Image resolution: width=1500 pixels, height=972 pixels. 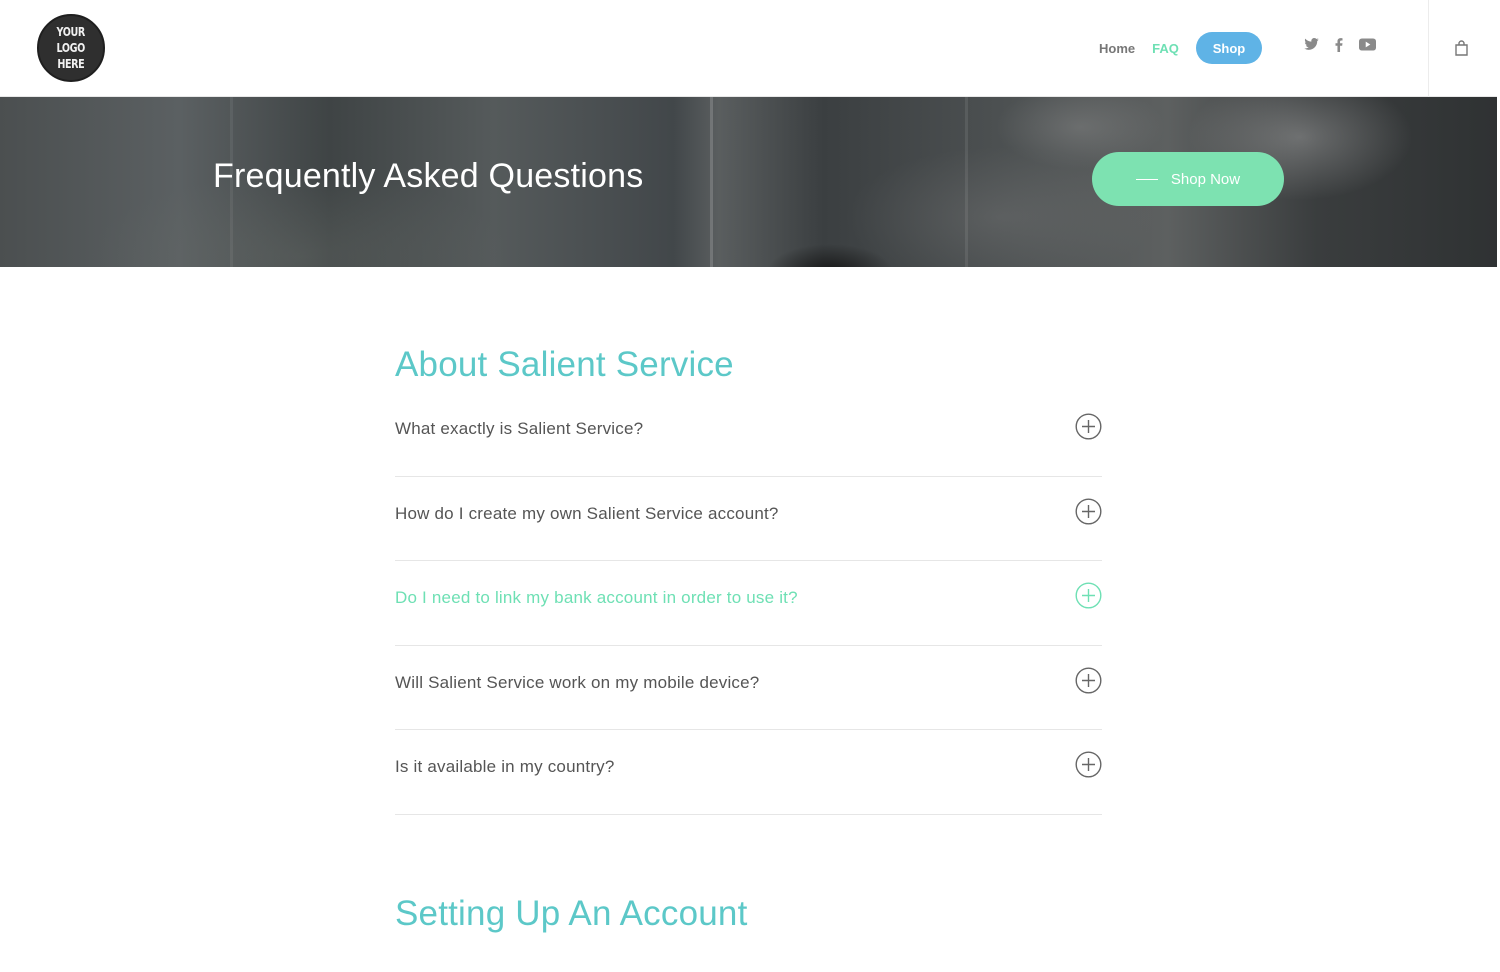 I want to click on facebook-icon, so click(x=1339, y=45).